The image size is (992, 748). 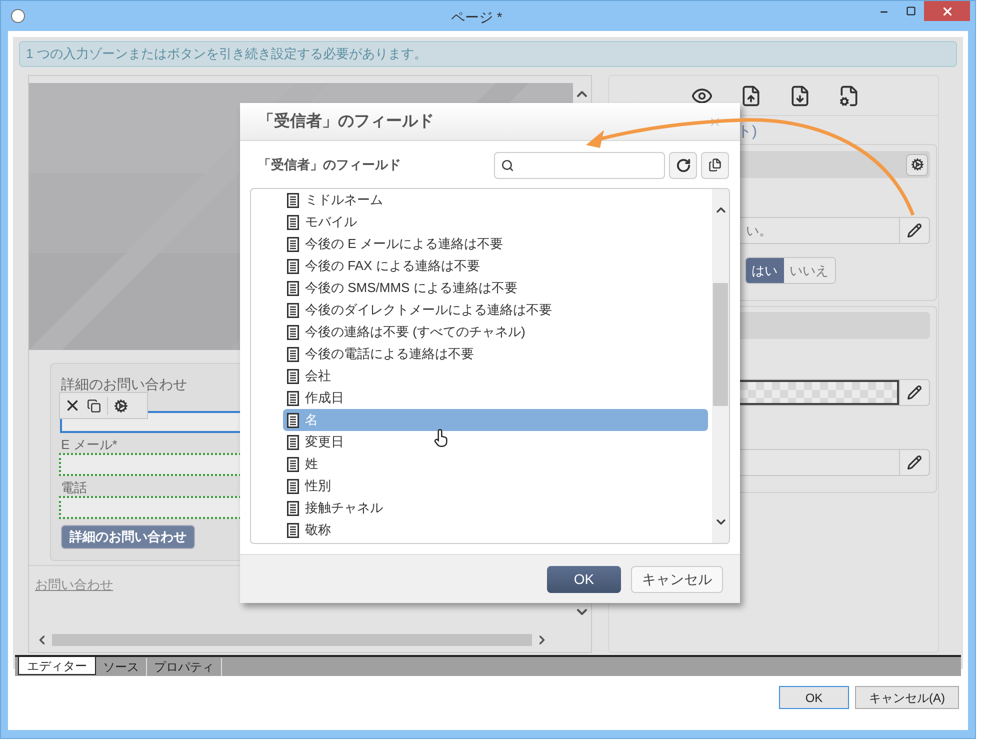 I want to click on edit-button, so click(x=914, y=392).